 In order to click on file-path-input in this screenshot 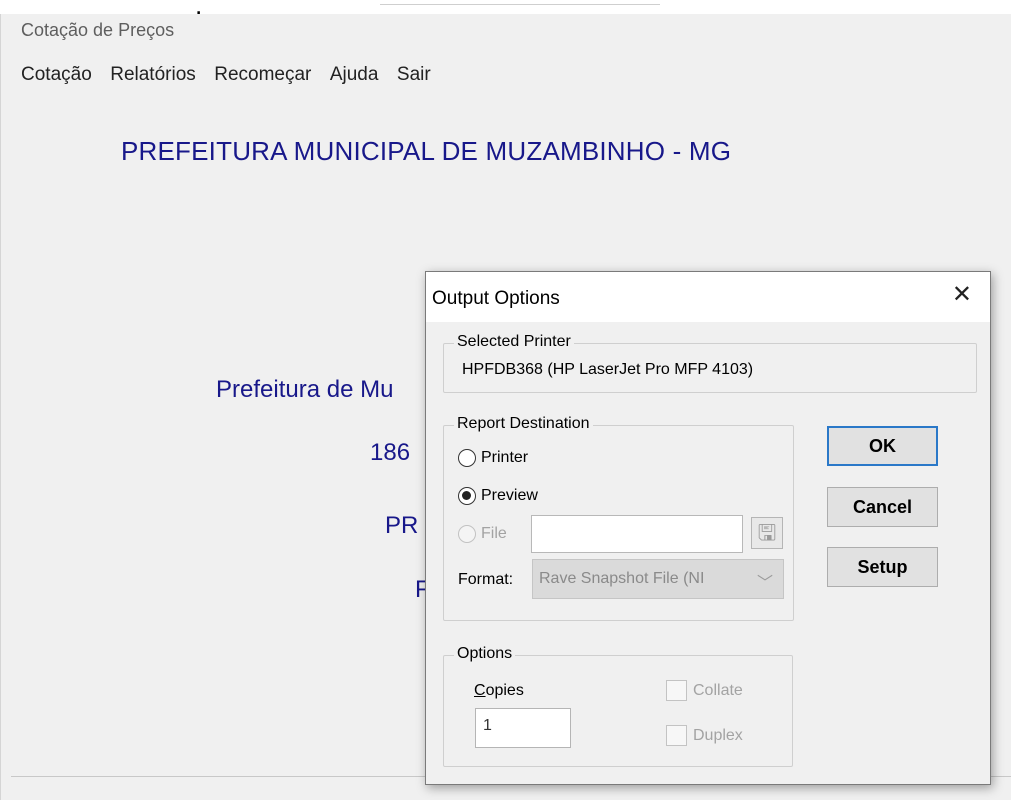, I will do `click(637, 534)`.